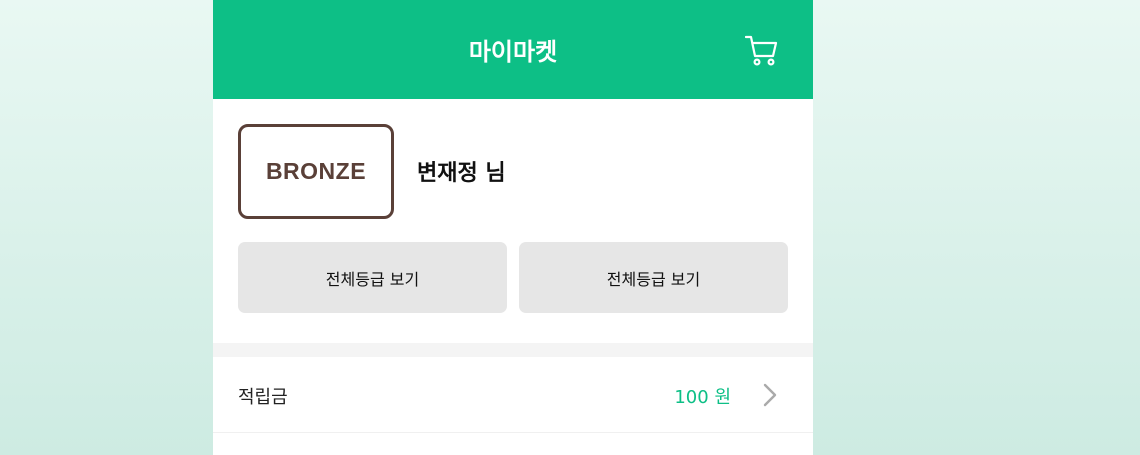 The height and width of the screenshot is (455, 1140). Describe the element at coordinates (316, 171) in the screenshot. I see `grade-badge: BRONZE` at that location.